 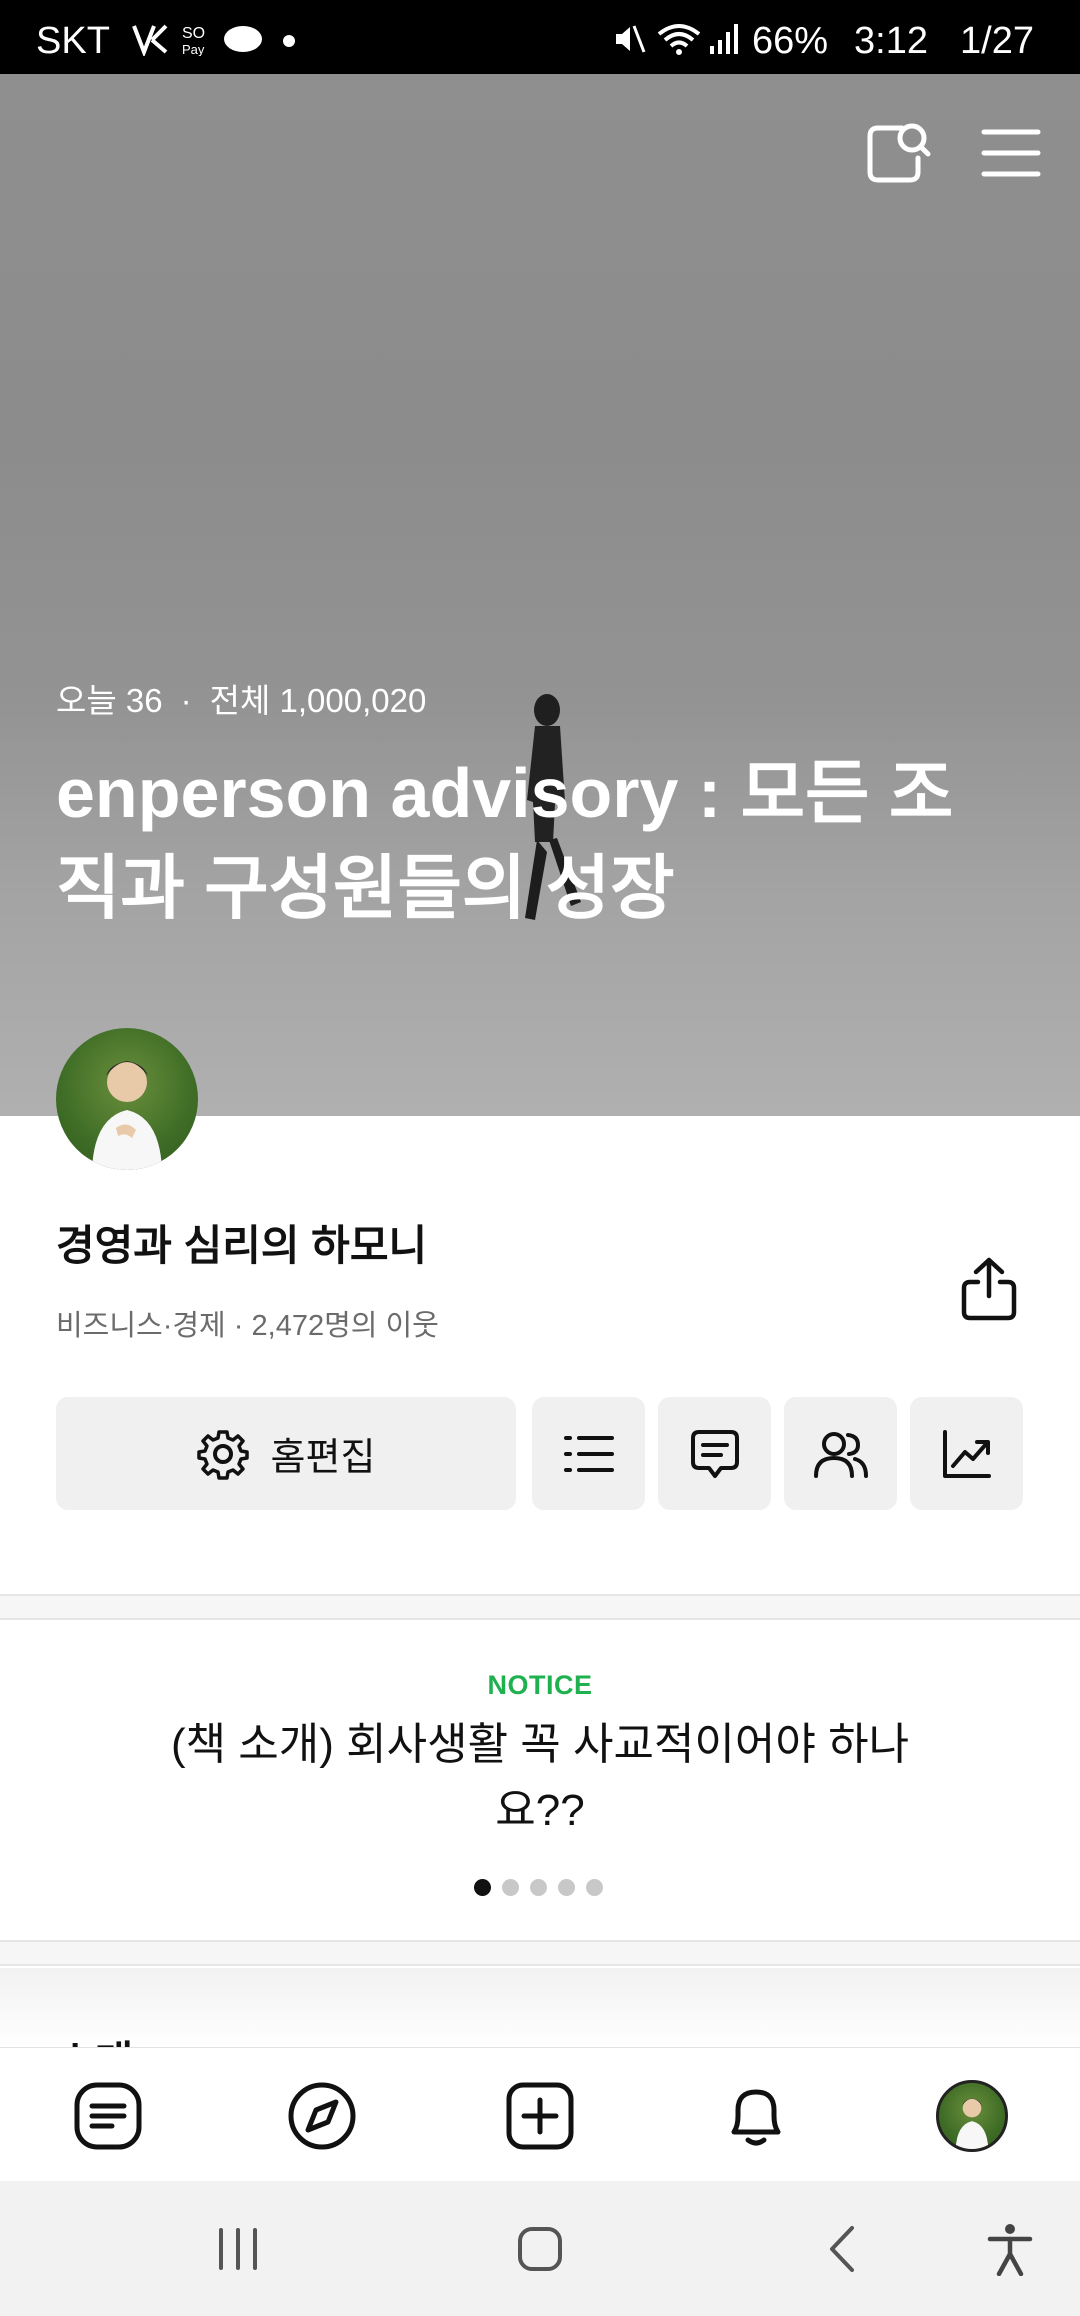 What do you see at coordinates (94, 2038) in the screenshot?
I see `intro-heading: 소개` at bounding box center [94, 2038].